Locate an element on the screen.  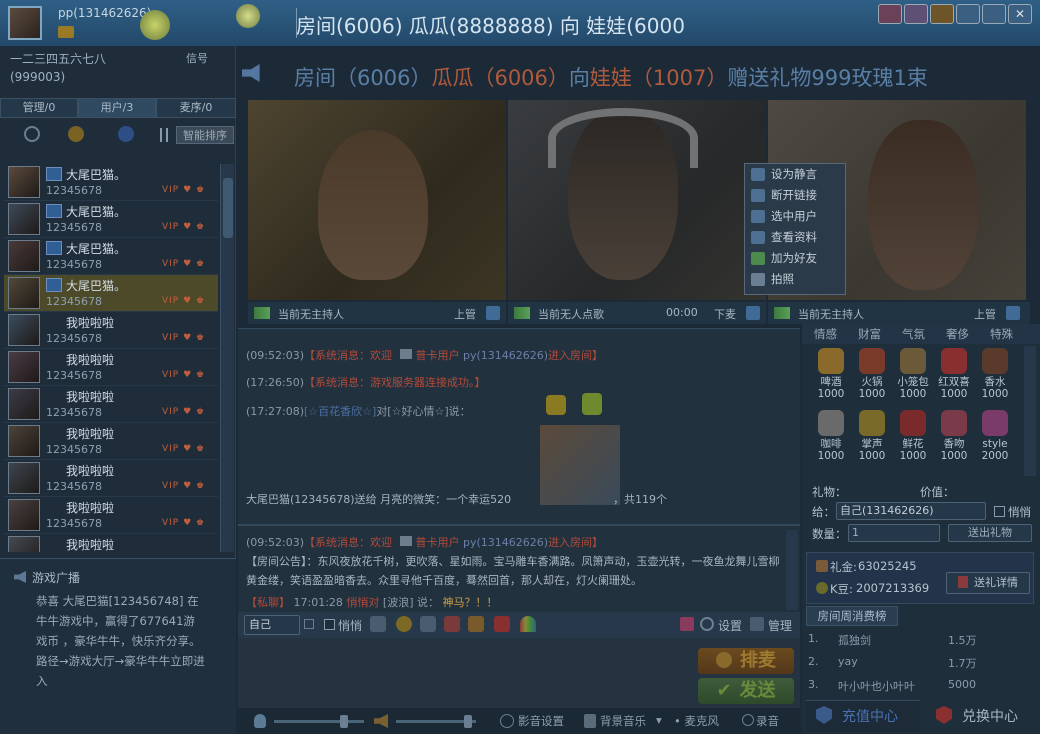
search-icon is located at coordinates (32, 134).